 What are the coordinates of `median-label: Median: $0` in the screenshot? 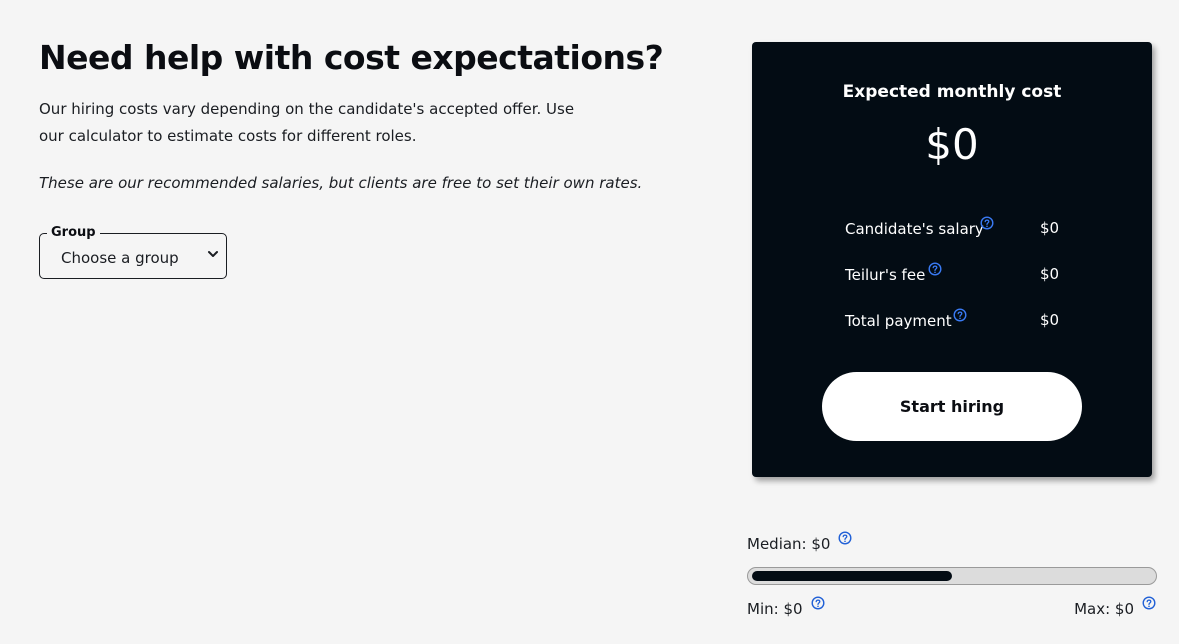 It's located at (789, 544).